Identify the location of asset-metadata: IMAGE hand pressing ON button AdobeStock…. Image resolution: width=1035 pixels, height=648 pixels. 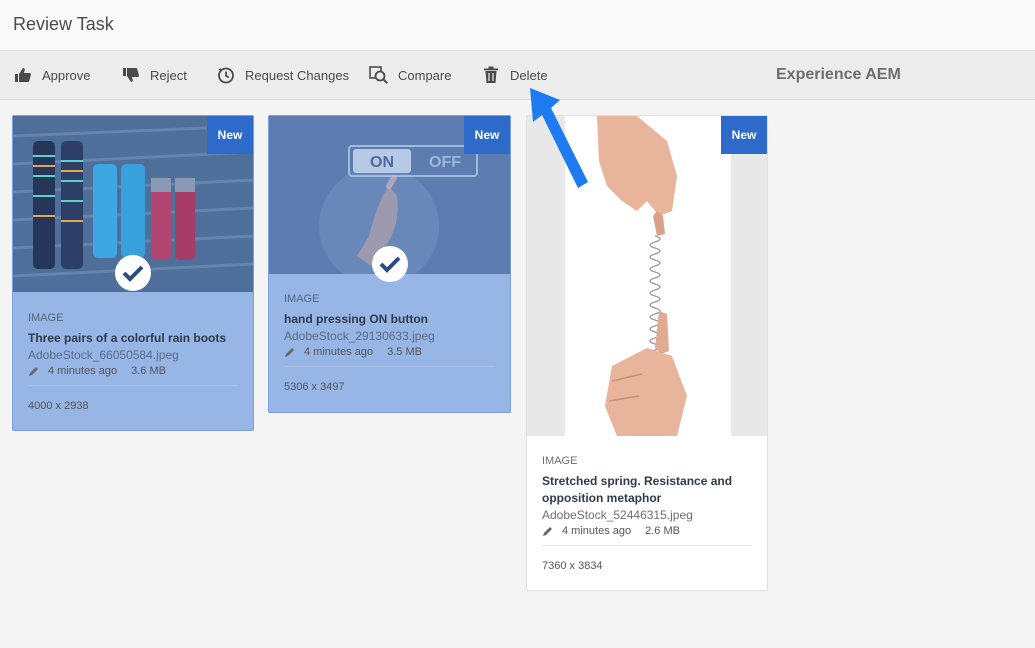
(389, 343).